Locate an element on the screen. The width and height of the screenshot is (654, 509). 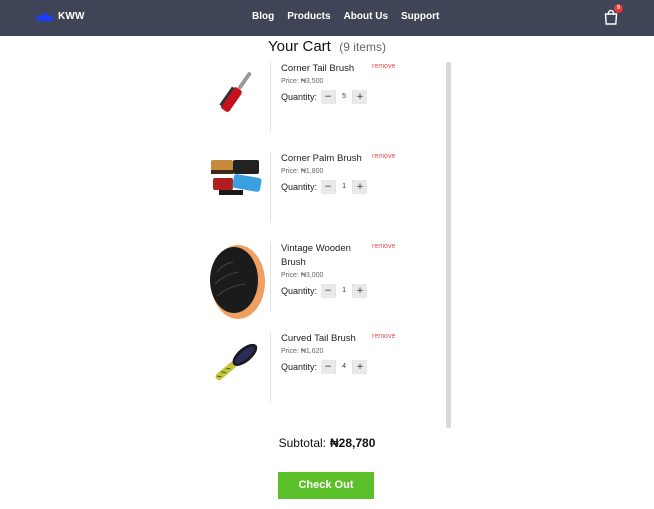
subtotal-label: Subtotal: is located at coordinates (302, 443).